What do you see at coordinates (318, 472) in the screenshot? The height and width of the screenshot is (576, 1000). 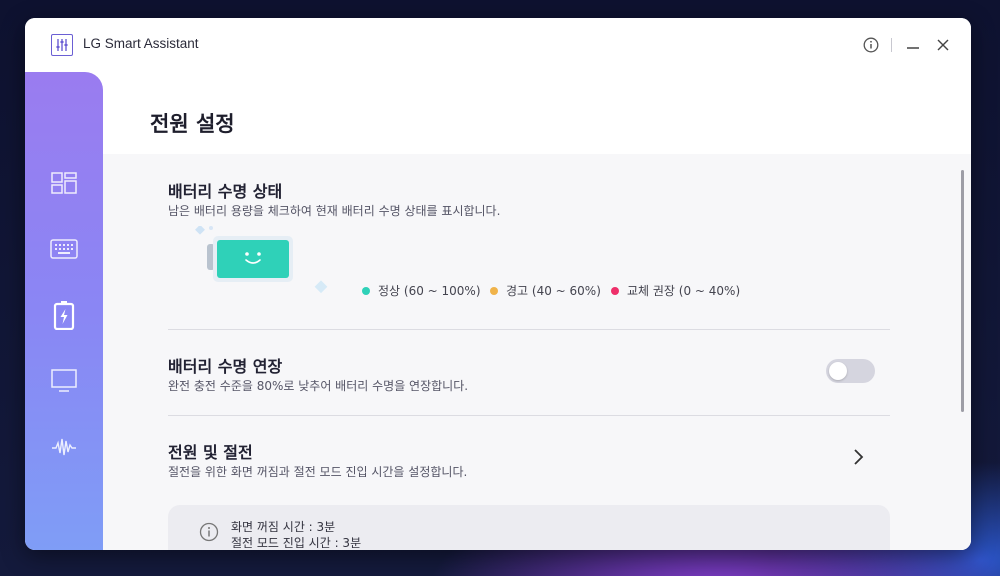 I see `power-saving-description: 절전을 위한 화면 꺼짐과 절전 모드 진입 시간을 설정합니다.` at bounding box center [318, 472].